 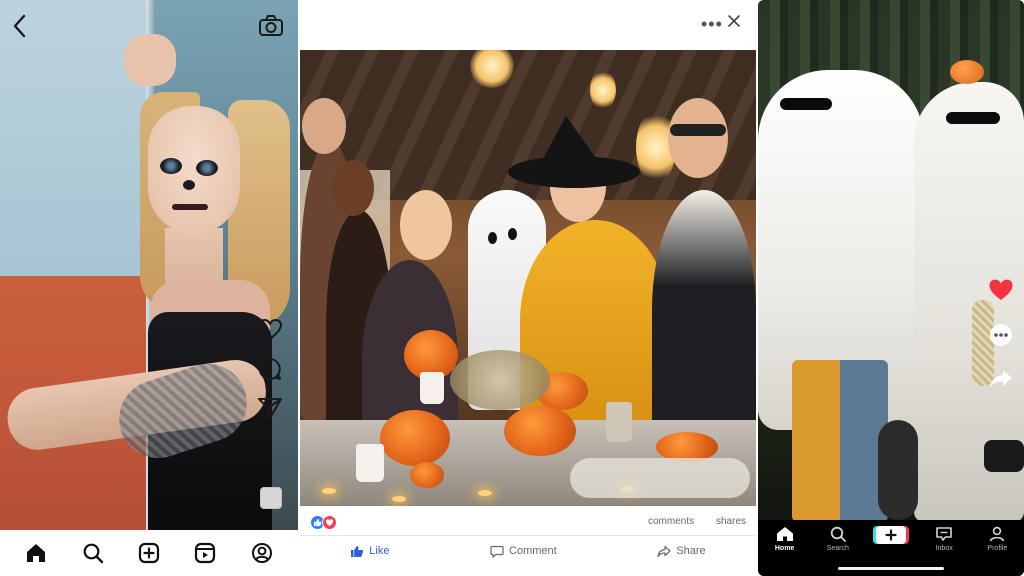 I want to click on tab-home-label: Home, so click(x=784, y=548).